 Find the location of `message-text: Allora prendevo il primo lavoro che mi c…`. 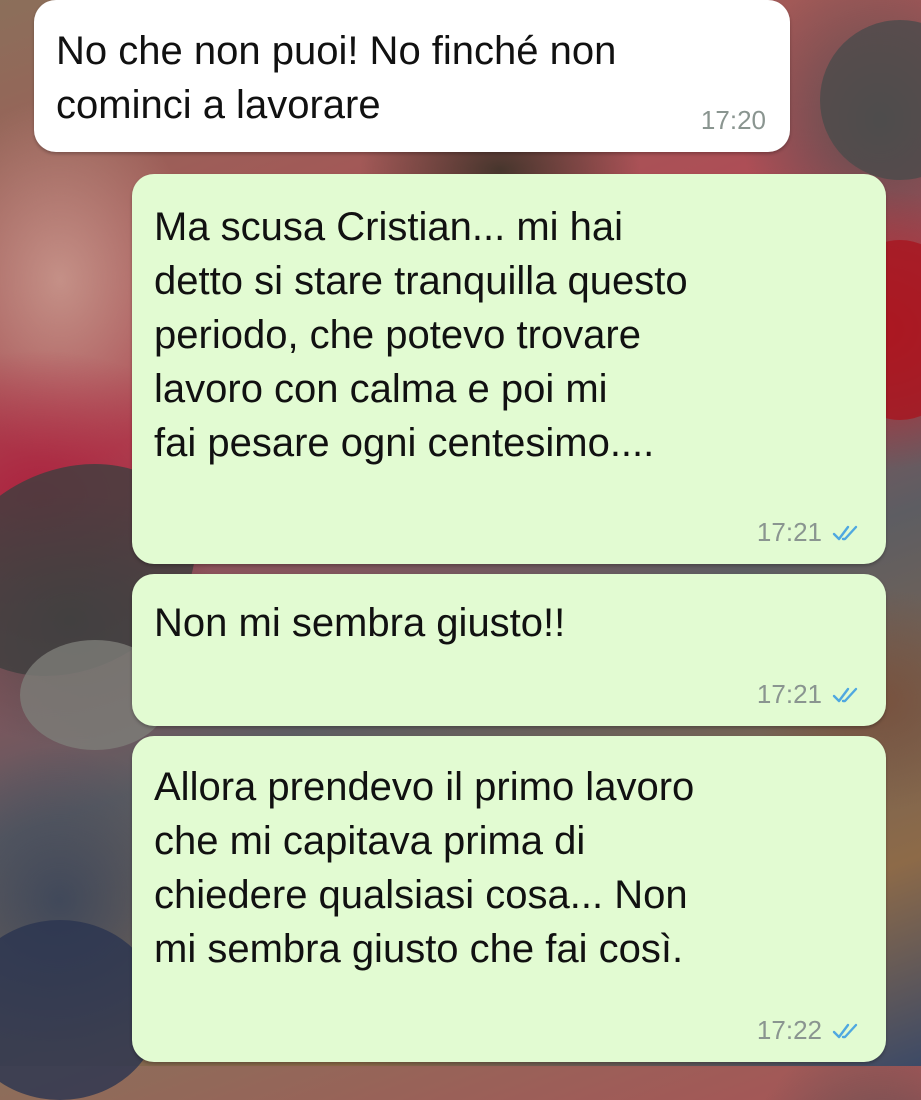

message-text: Allora prendevo il primo lavoro che mi c… is located at coordinates (424, 868).